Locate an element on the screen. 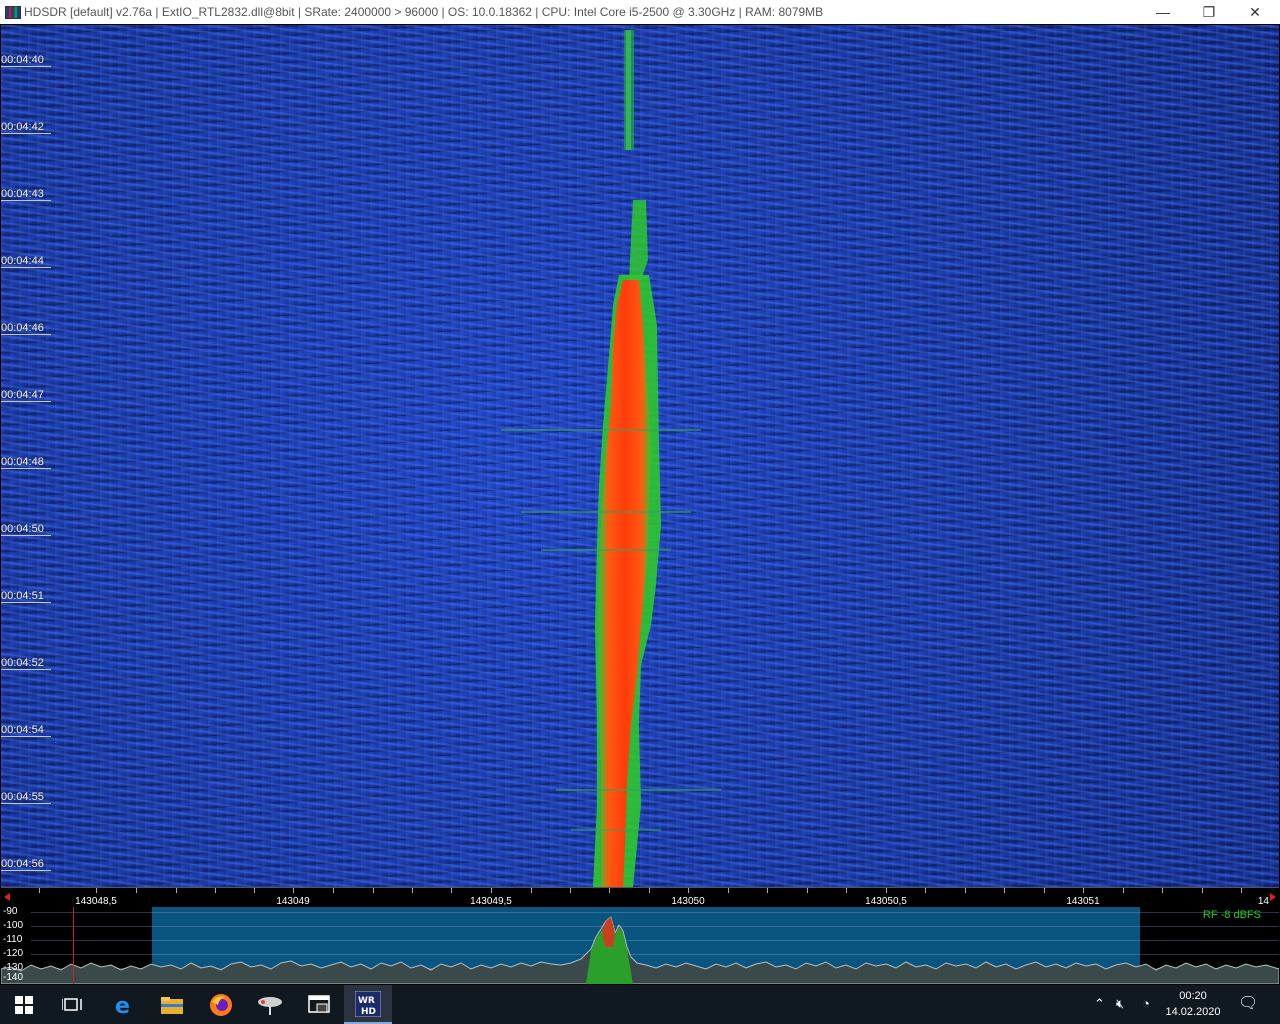 This screenshot has height=1024, width=1280. start-button is located at coordinates (24, 1004).